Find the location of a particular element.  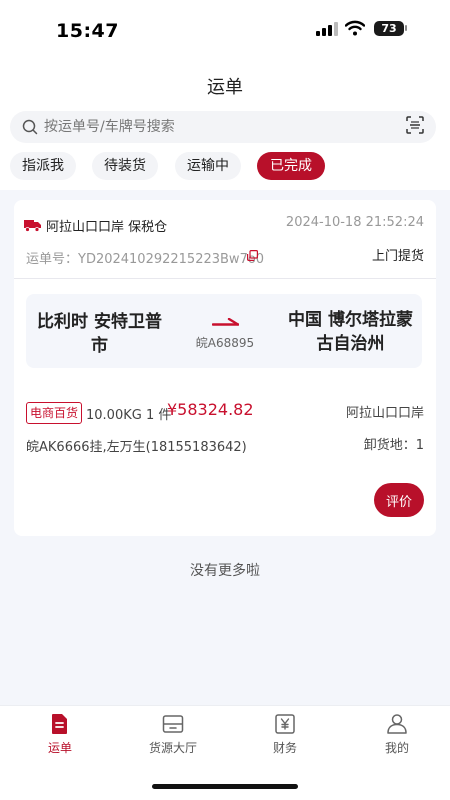

category-badge: 电商百货 is located at coordinates (54, 413).